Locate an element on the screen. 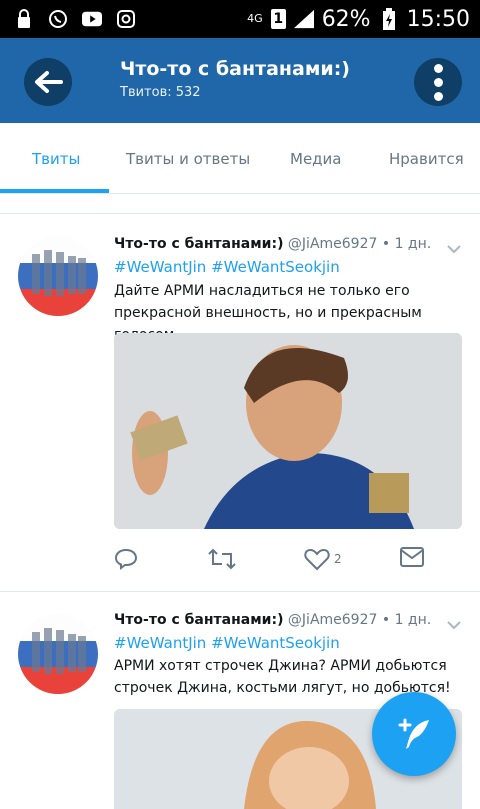 This screenshot has height=809, width=480. reply-button is located at coordinates (126, 559).